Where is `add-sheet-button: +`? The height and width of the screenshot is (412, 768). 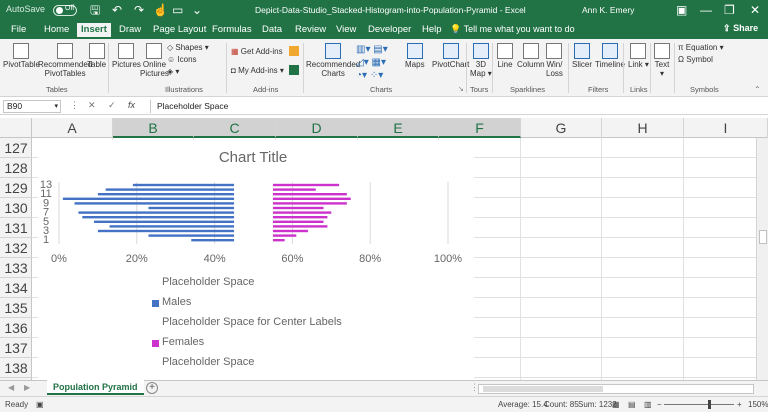
add-sheet-button: + is located at coordinates (152, 388).